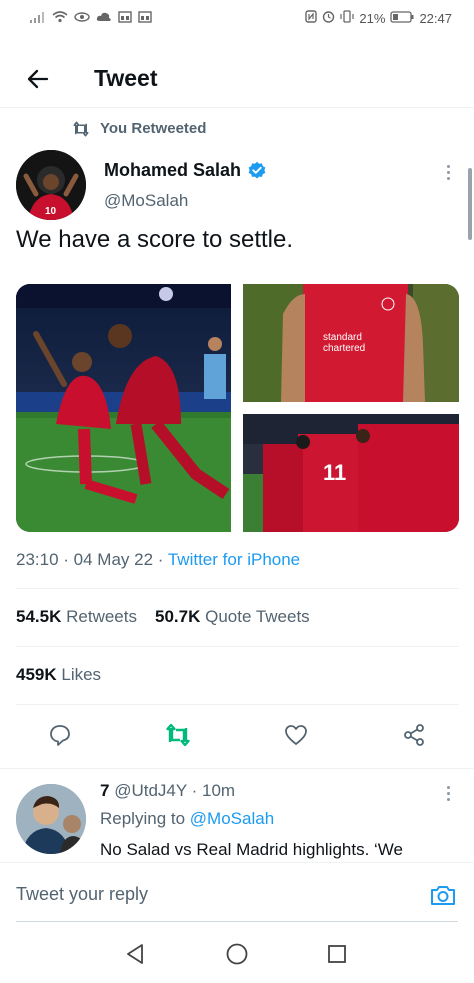 The image size is (474, 983). I want to click on replying-to-mention: @MoSalah, so click(232, 818).